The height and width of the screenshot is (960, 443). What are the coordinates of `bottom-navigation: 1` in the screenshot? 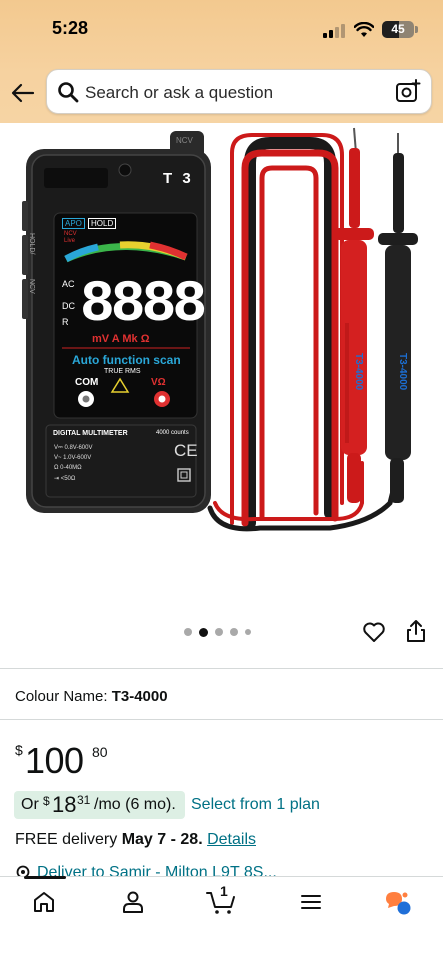 It's located at (221, 918).